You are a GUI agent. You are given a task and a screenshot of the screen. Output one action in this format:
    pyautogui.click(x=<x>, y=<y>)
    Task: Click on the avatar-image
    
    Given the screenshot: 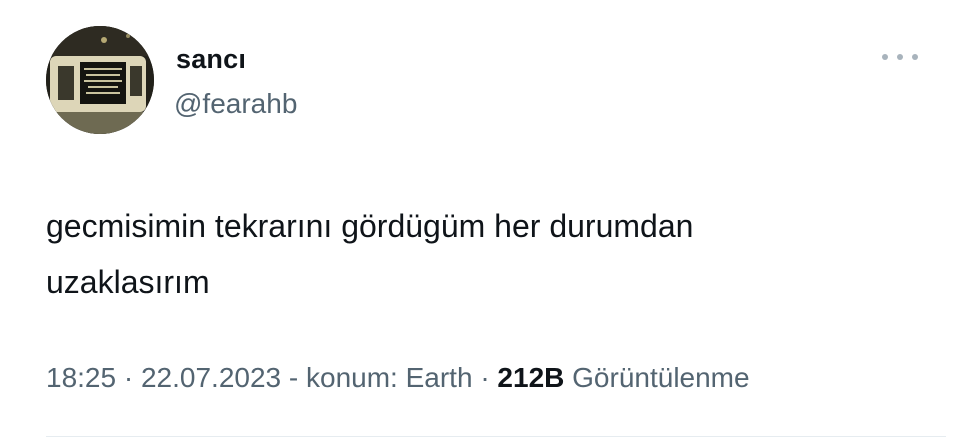 What is the action you would take?
    pyautogui.click(x=100, y=80)
    